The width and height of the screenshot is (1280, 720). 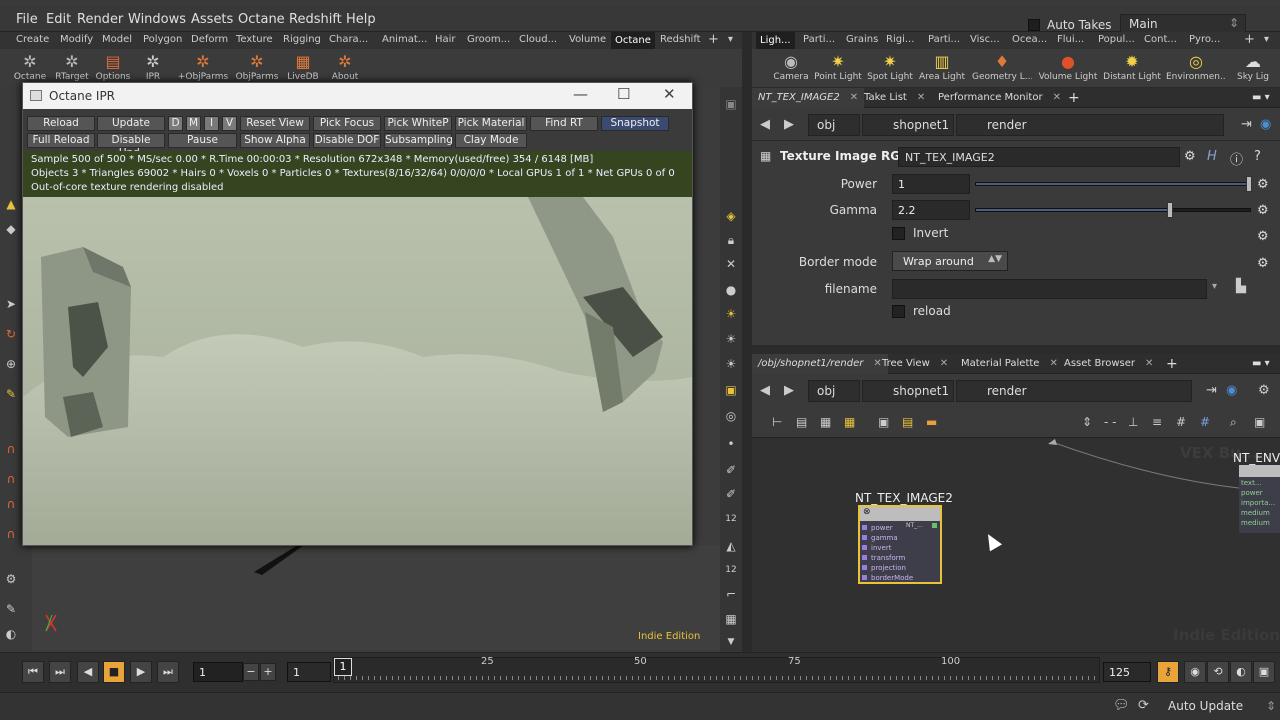 I want to click on pen-icon: ✐, so click(x=731, y=470).